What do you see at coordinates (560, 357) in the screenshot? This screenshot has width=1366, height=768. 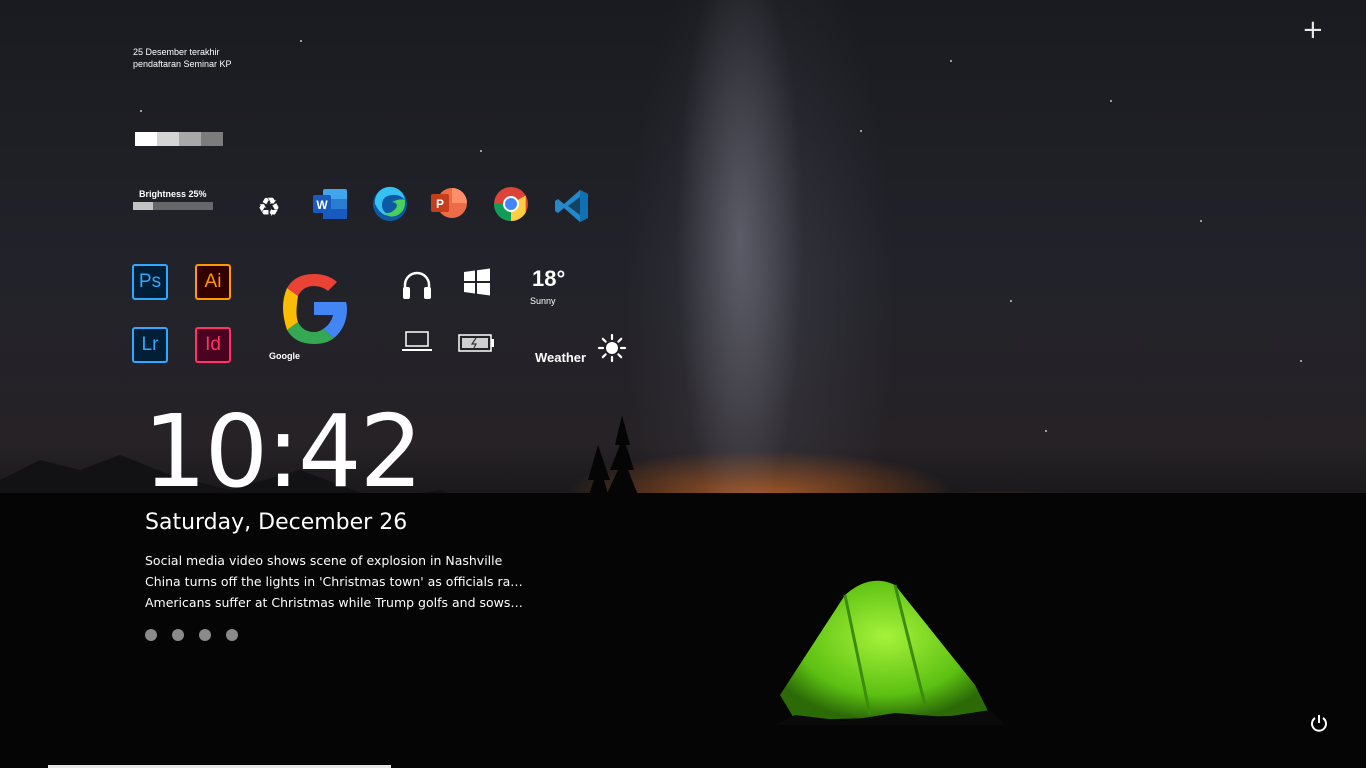 I see `weather-label: Weather` at bounding box center [560, 357].